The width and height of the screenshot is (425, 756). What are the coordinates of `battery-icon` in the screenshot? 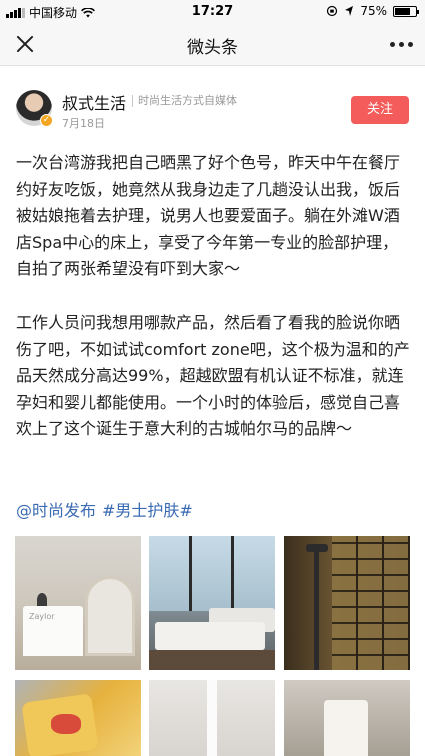 It's located at (406, 11).